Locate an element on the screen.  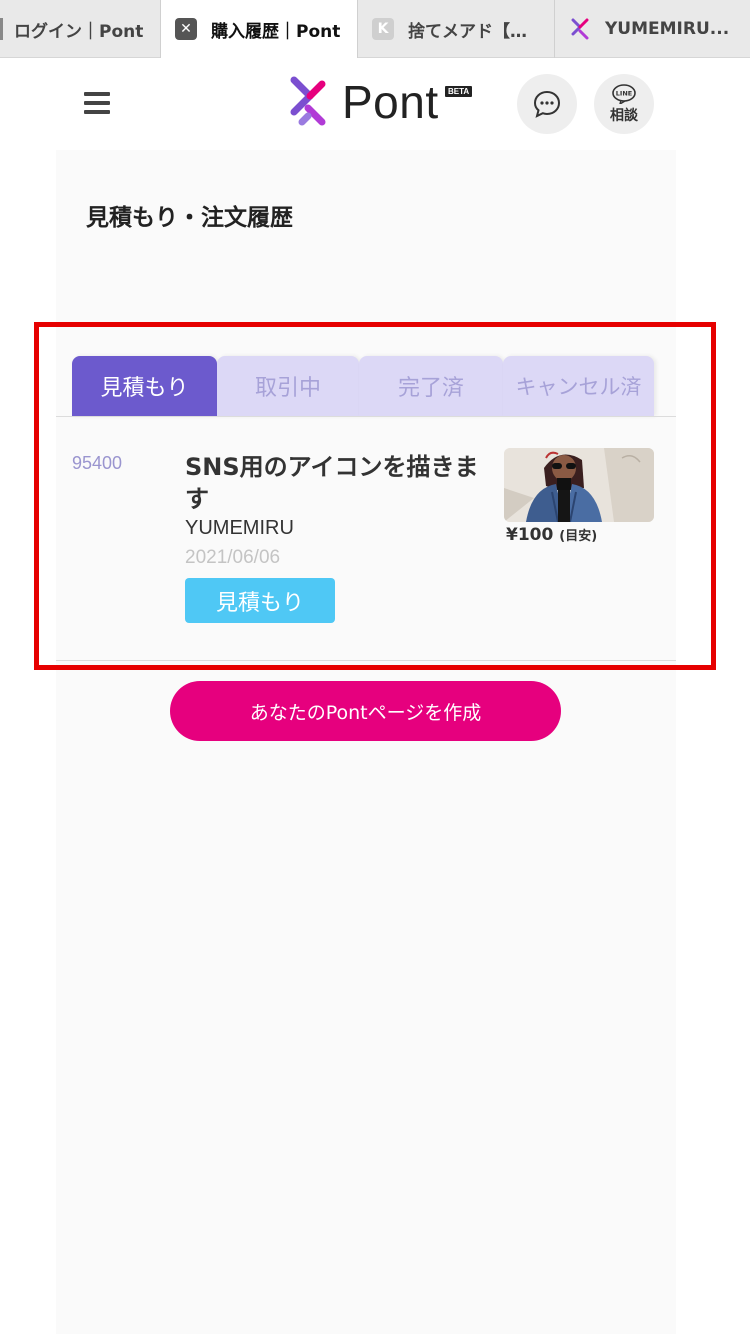
browser-tab-login: ログイン｜Pont is located at coordinates (80, 29).